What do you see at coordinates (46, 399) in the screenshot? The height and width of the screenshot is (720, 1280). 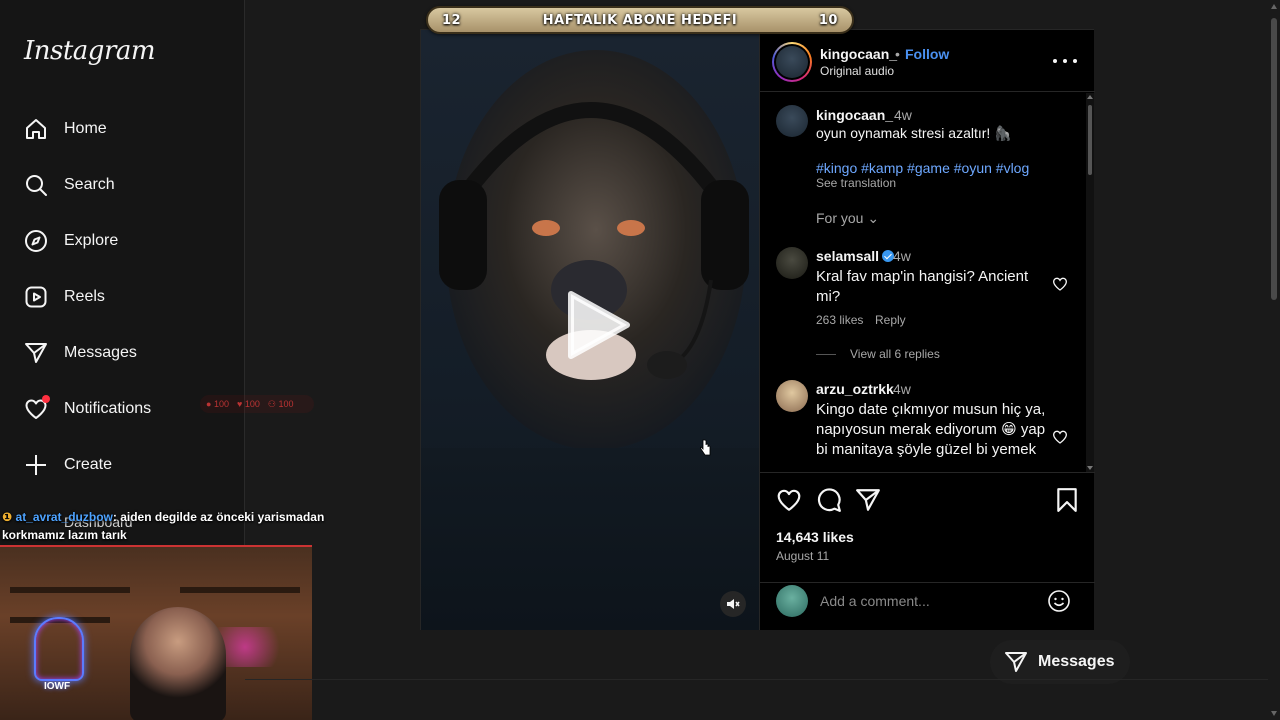 I see `notification-dot` at bounding box center [46, 399].